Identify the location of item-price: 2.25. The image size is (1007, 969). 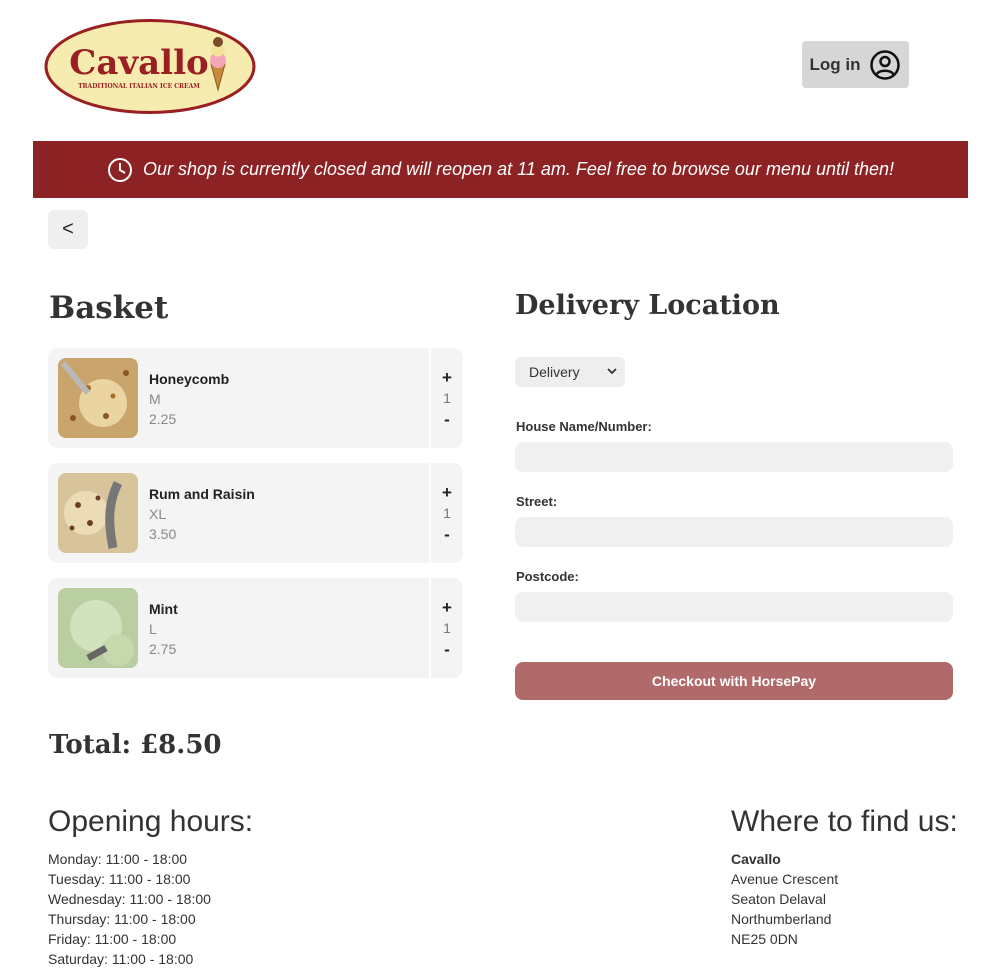
(163, 419).